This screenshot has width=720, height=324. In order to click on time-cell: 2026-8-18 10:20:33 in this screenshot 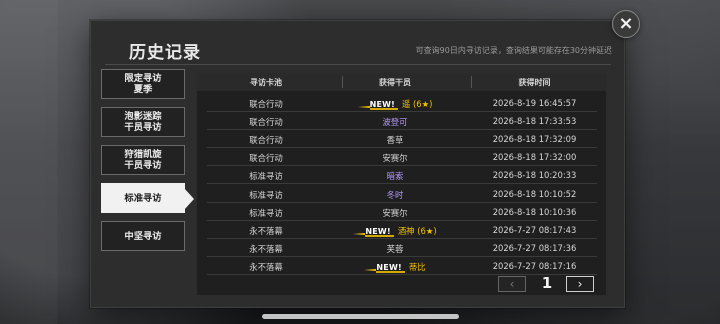, I will do `click(534, 175)`.